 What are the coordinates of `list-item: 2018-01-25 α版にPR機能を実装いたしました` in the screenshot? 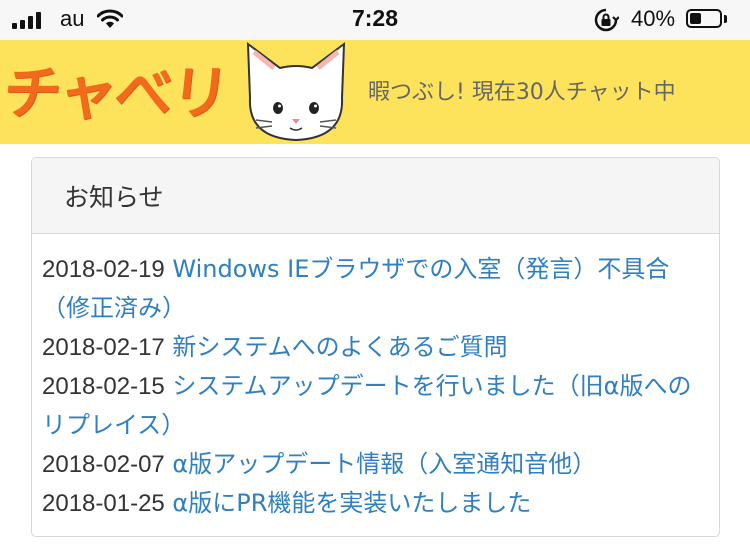 It's located at (377, 503).